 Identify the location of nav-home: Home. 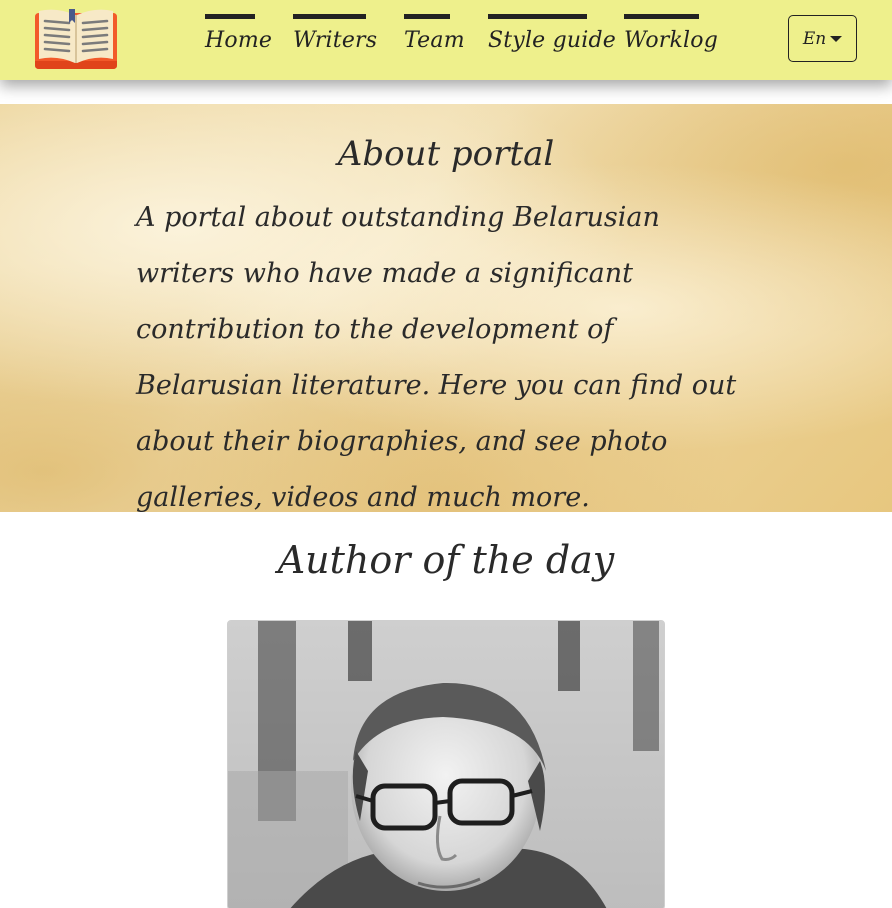
(238, 37).